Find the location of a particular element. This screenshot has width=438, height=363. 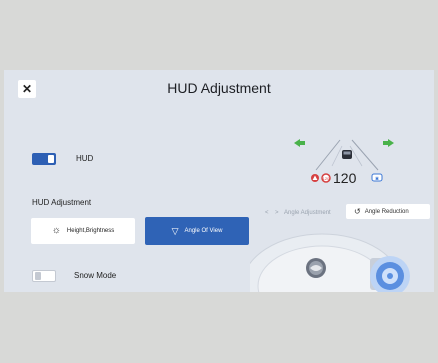

speed-readout: 120 is located at coordinates (345, 178).